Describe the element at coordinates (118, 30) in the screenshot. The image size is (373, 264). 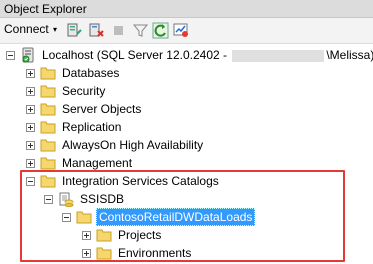
I see `stop-icon` at that location.